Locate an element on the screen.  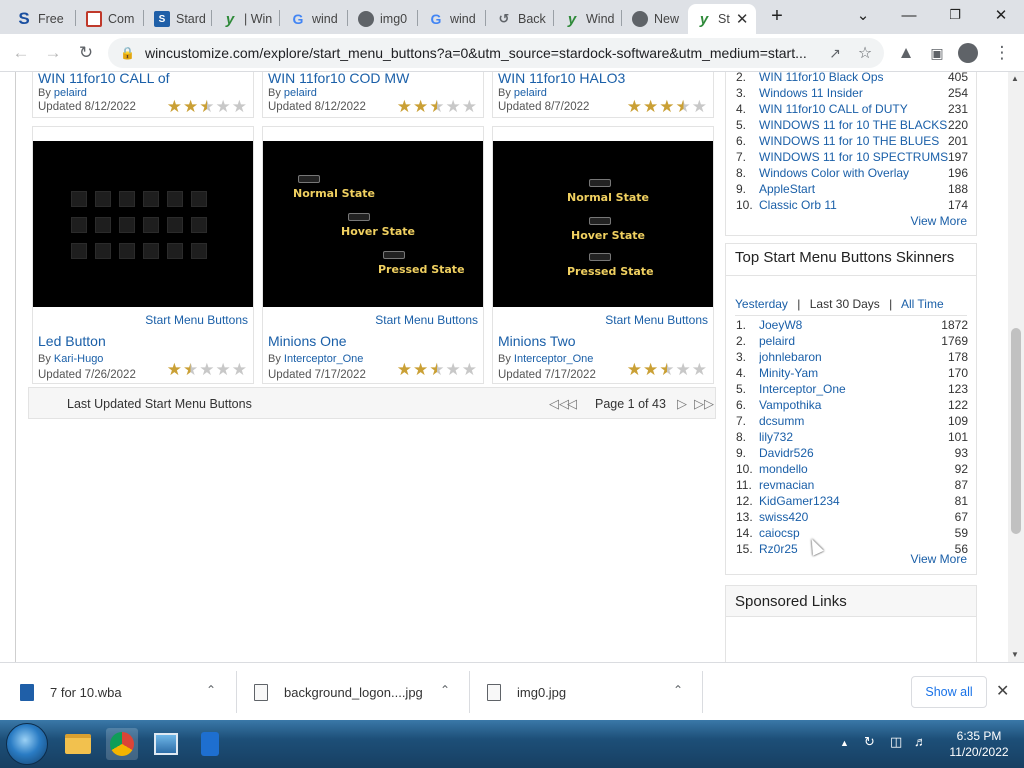
scroll-down-icon: ▼ is located at coordinates (1015, 654).